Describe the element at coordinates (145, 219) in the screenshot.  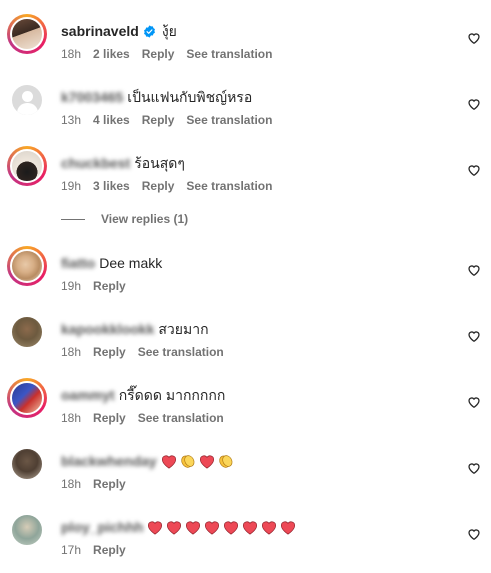
I see `view-replies-label: View replies (1)` at that location.